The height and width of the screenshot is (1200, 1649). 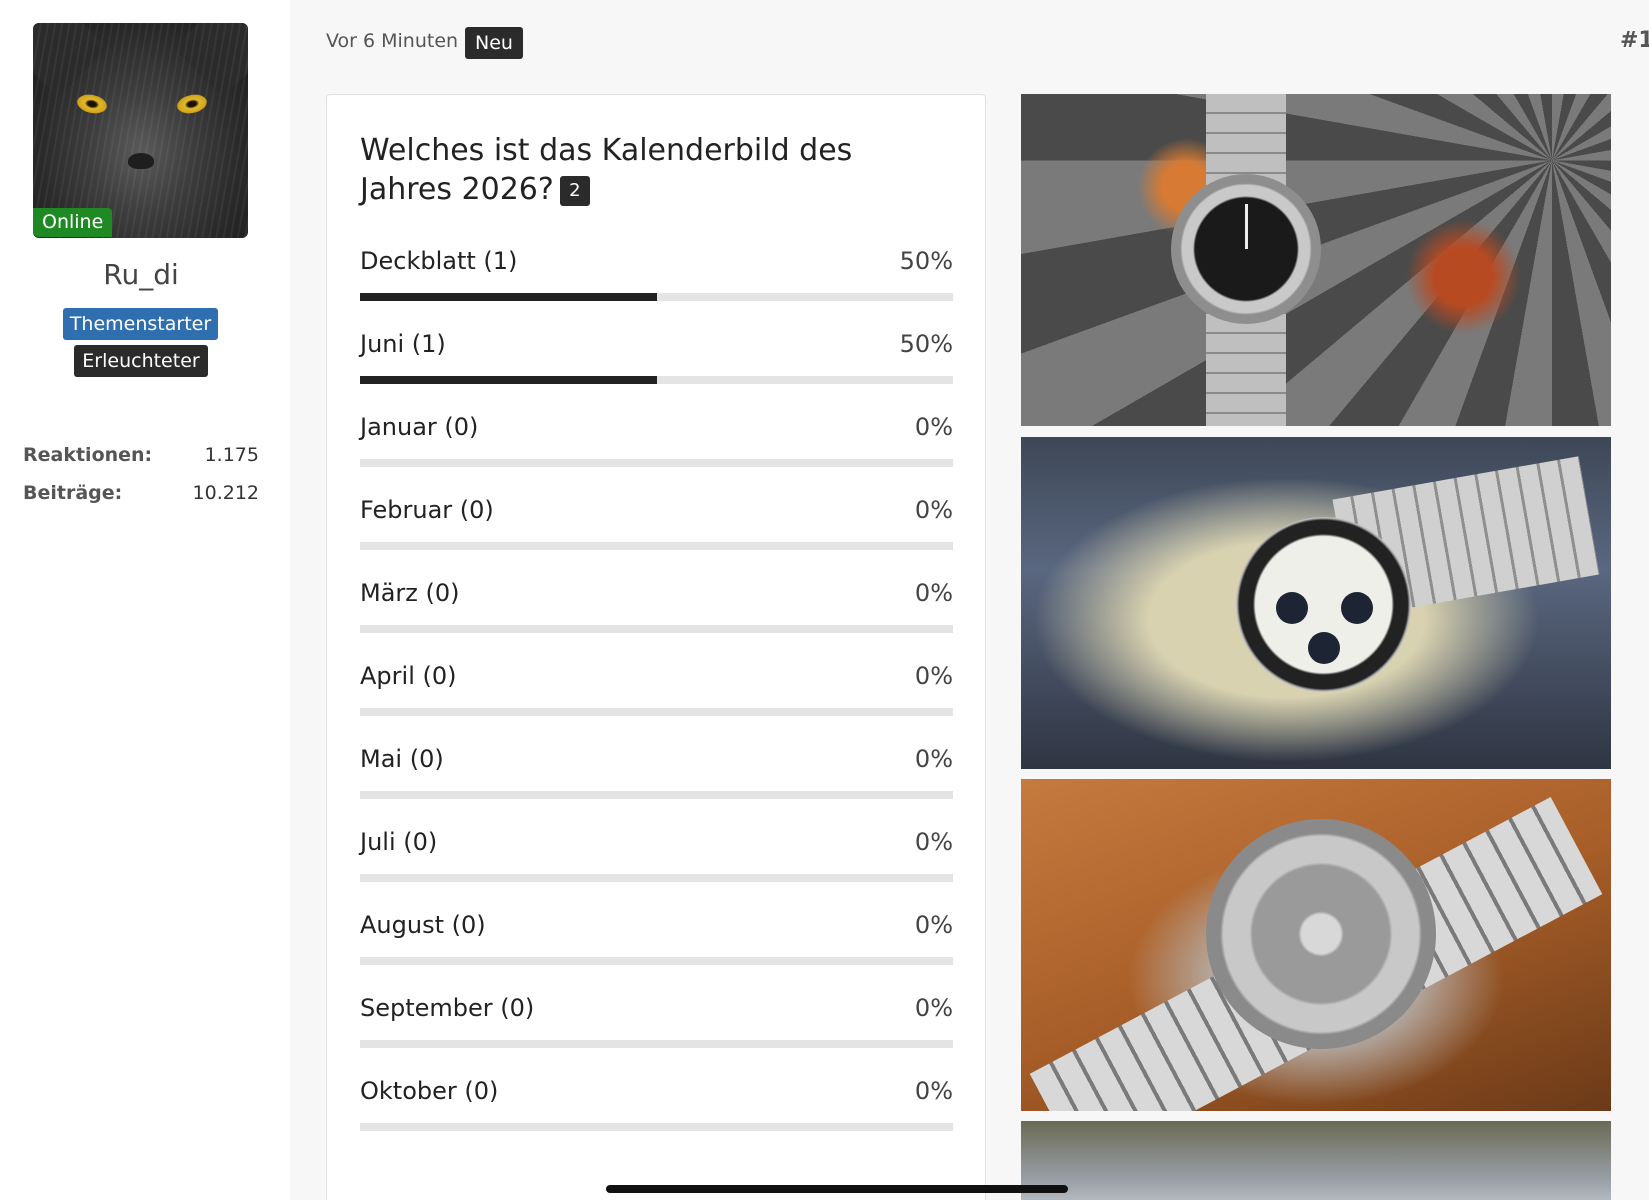 What do you see at coordinates (1634, 40) in the screenshot?
I see `post-number: #1` at bounding box center [1634, 40].